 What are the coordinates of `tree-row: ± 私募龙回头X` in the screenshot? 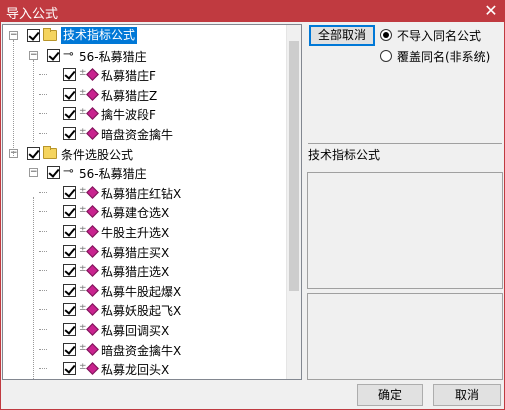 It's located at (145, 368).